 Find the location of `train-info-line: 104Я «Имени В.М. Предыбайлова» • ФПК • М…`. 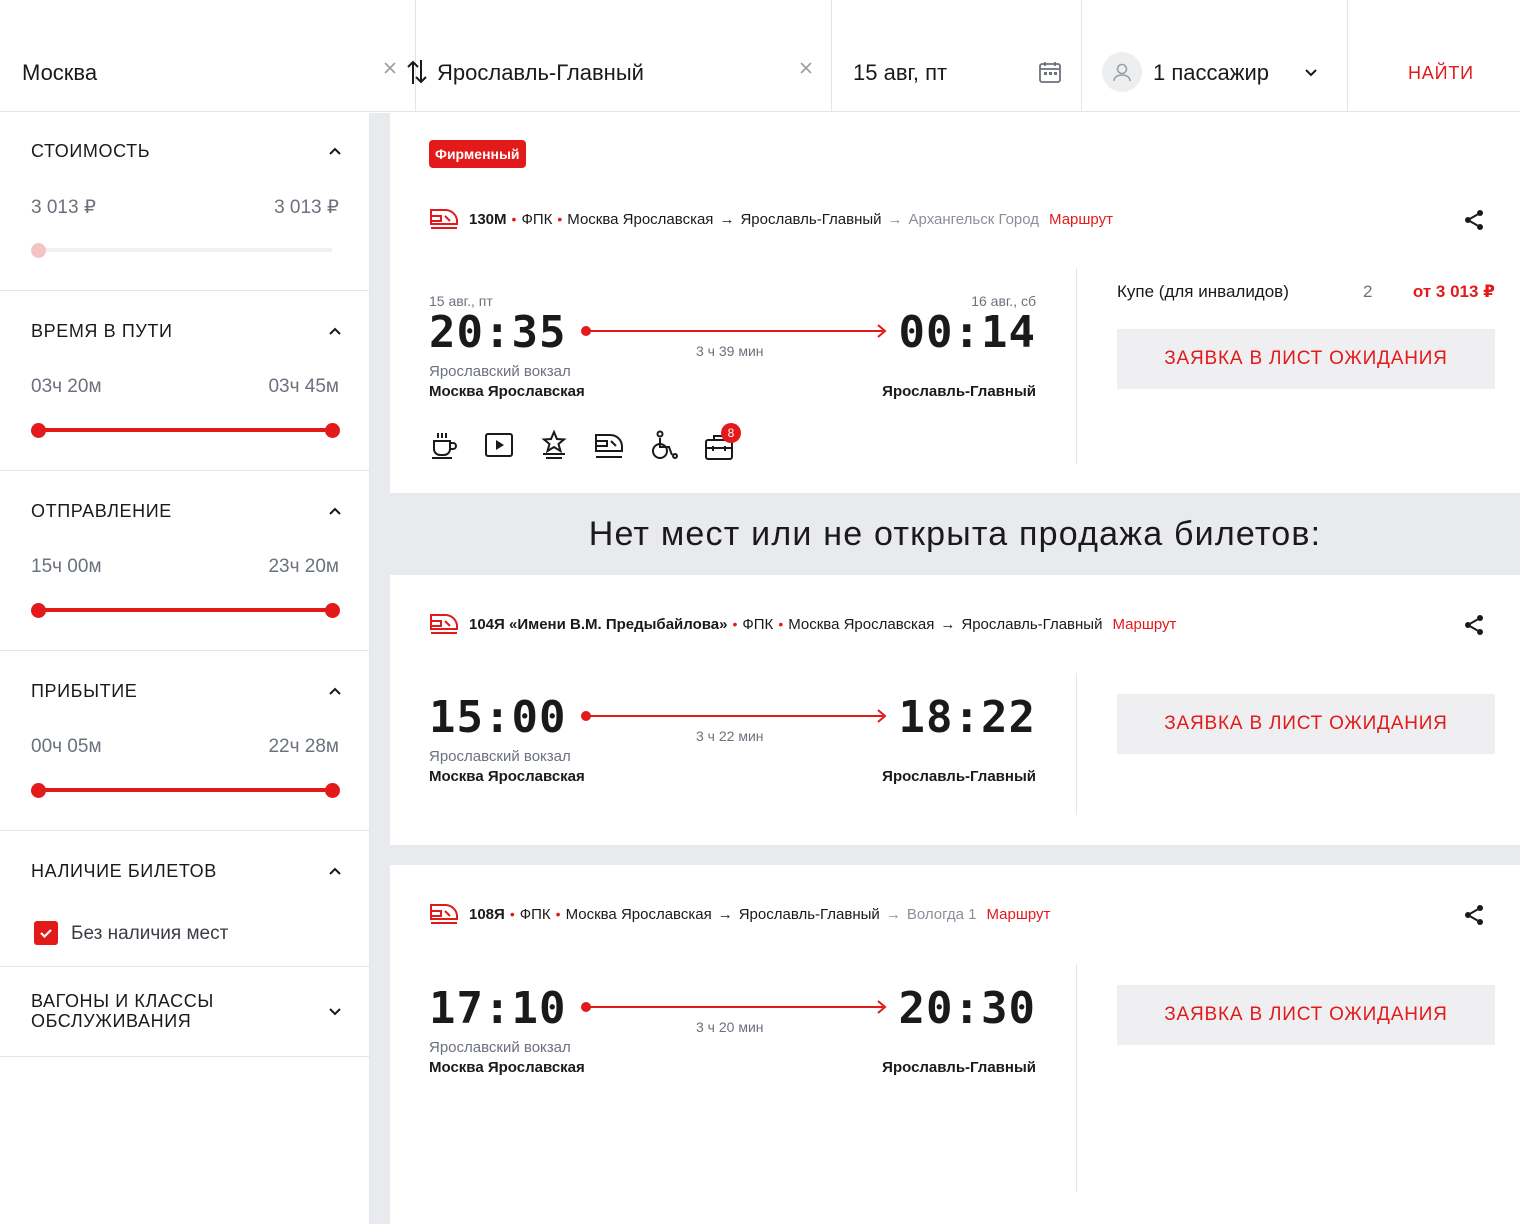

train-info-line: 104Я «Имени В.М. Предыбайлова» • ФПК • М… is located at coordinates (802, 624).